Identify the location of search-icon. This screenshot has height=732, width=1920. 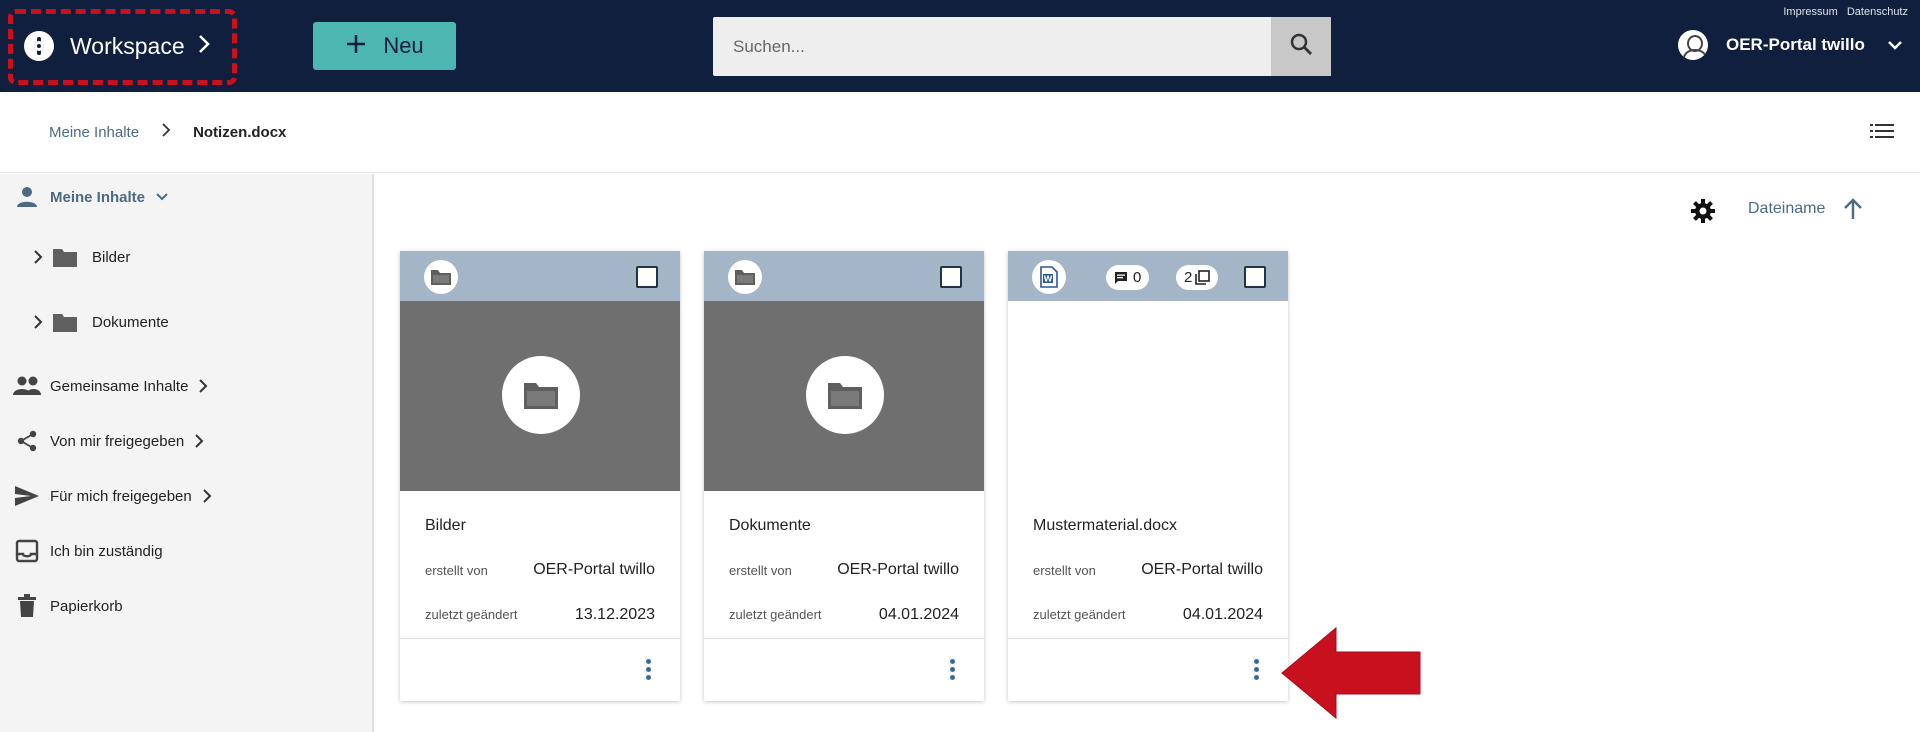
(1301, 46).